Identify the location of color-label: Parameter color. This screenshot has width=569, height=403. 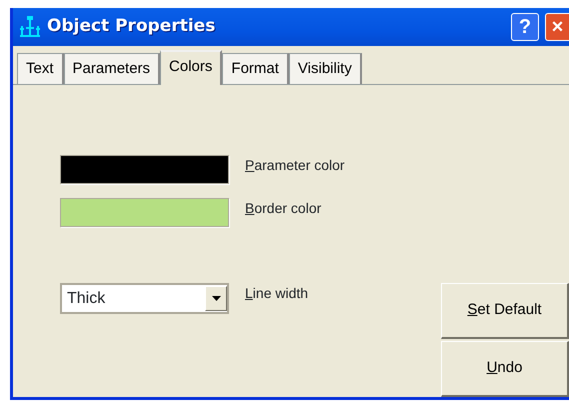
(295, 165).